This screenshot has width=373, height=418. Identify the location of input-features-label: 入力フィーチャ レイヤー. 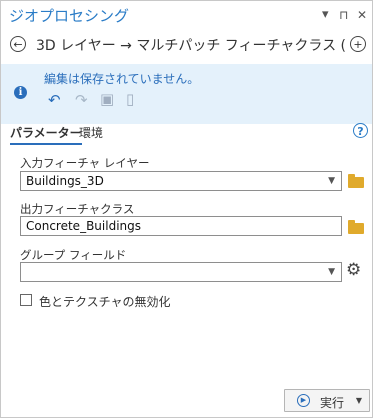
(85, 163).